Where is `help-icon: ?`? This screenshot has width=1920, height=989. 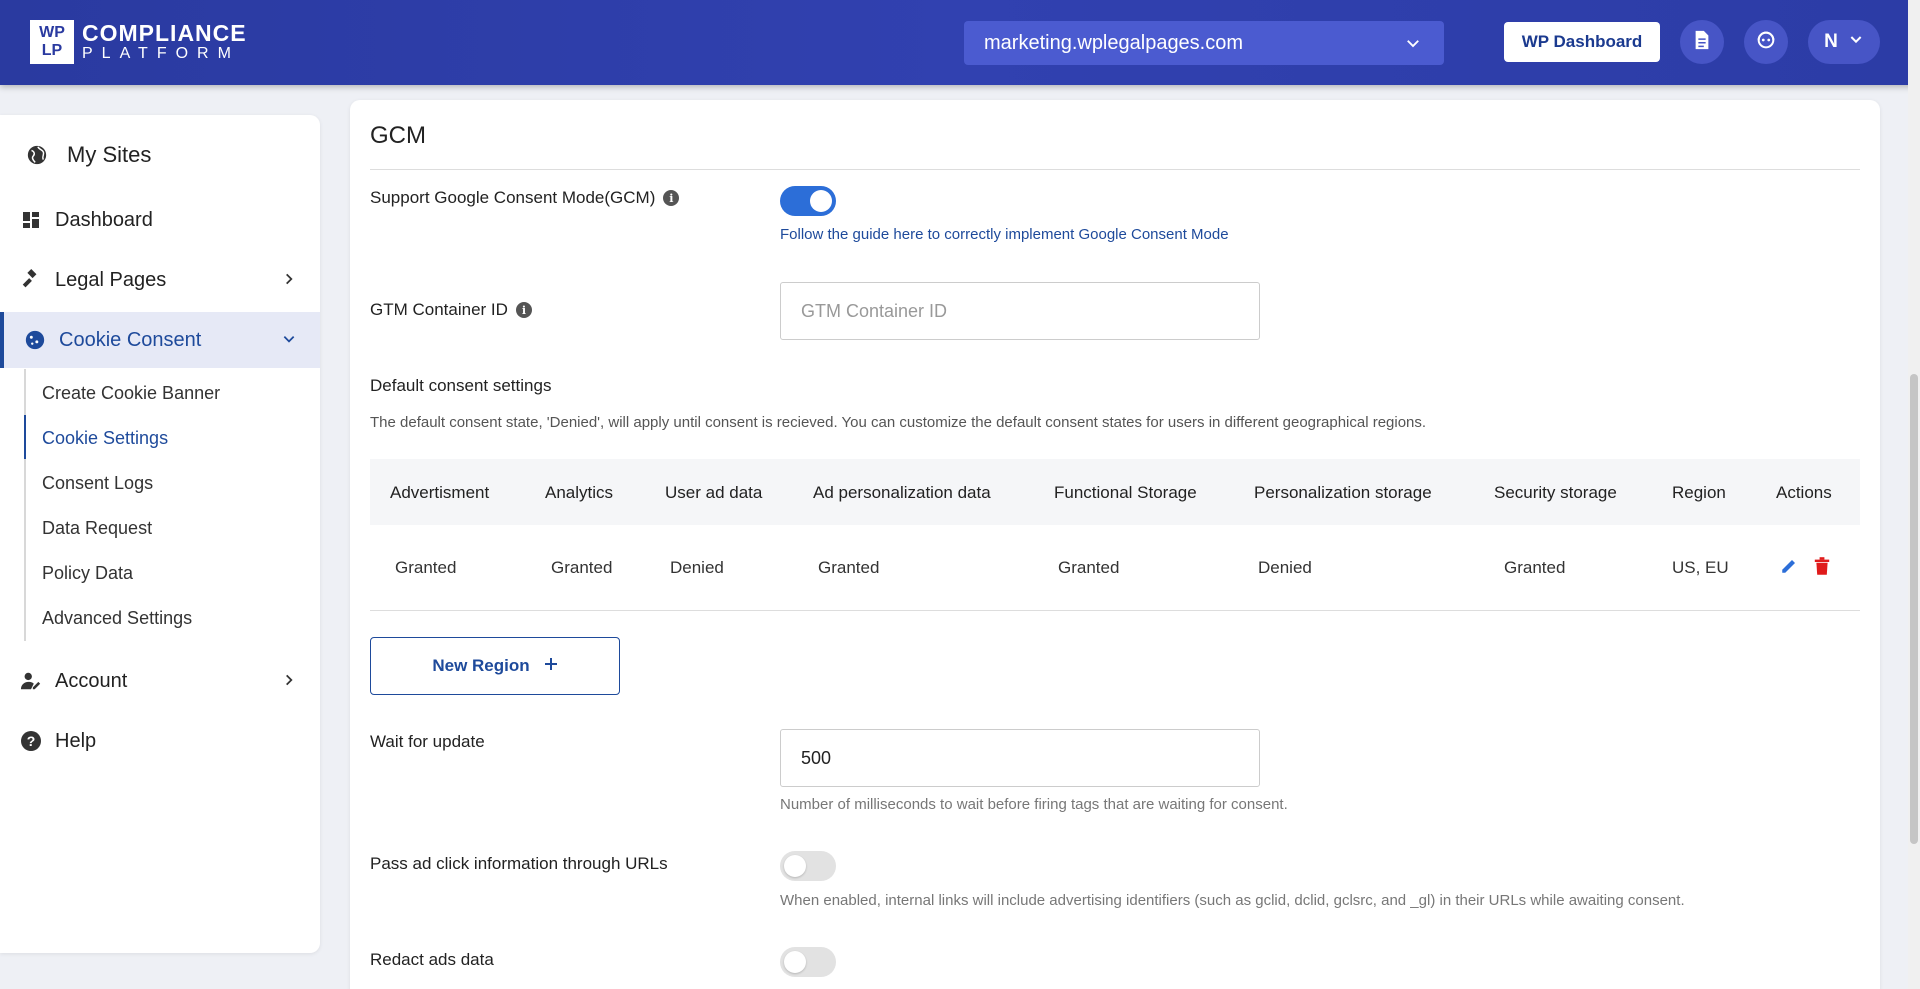 help-icon: ? is located at coordinates (31, 741).